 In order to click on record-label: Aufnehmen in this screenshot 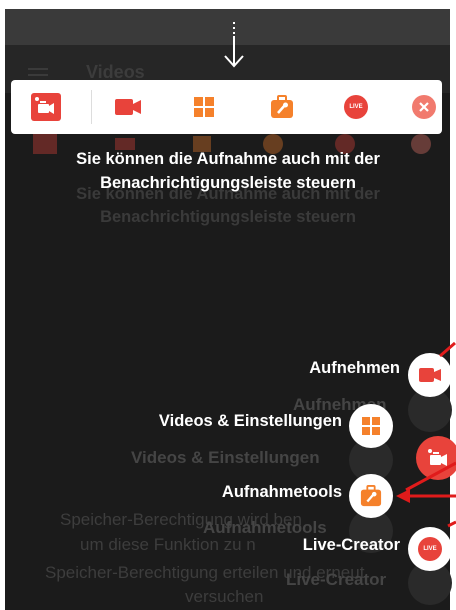, I will do `click(354, 368)`.